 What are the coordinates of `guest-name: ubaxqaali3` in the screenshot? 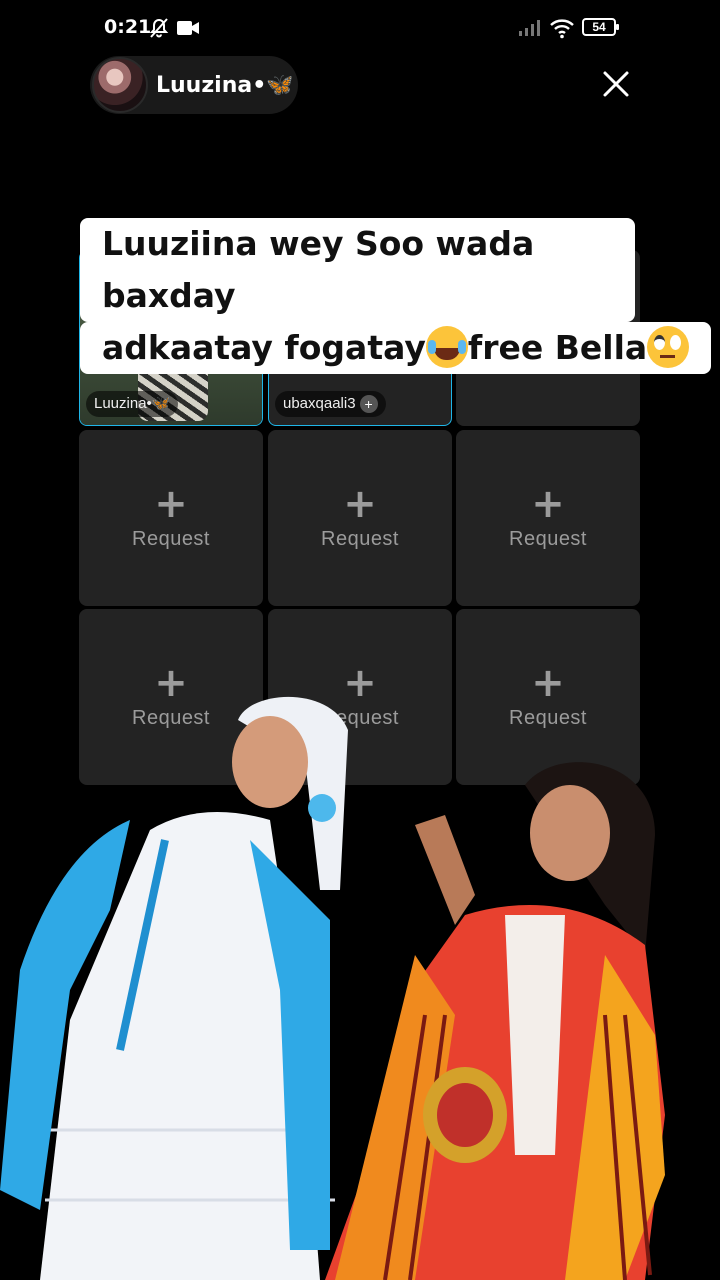 It's located at (319, 403).